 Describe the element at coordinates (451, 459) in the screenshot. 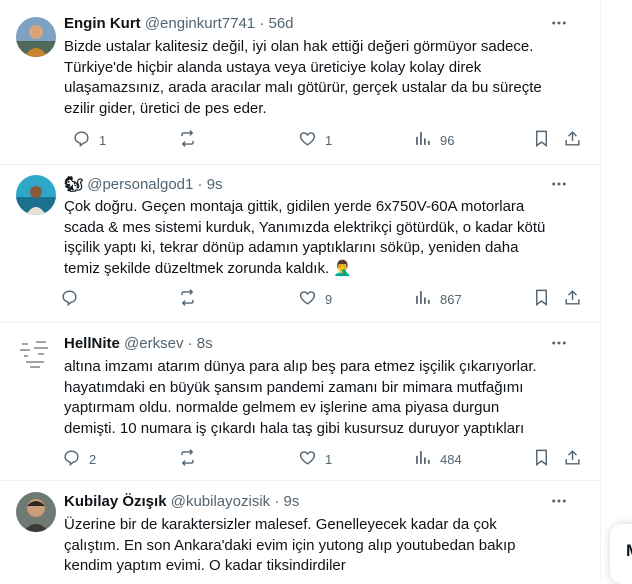

I see `views-count: 484` at that location.